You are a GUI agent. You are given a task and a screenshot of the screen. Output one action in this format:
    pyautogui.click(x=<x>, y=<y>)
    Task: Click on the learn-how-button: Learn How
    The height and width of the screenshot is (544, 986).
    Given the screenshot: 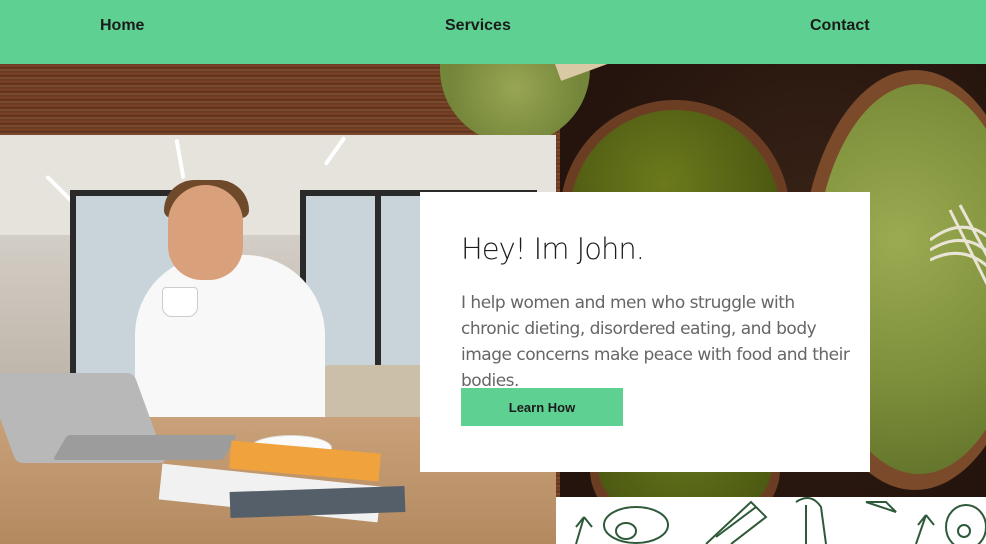 What is the action you would take?
    pyautogui.click(x=542, y=407)
    